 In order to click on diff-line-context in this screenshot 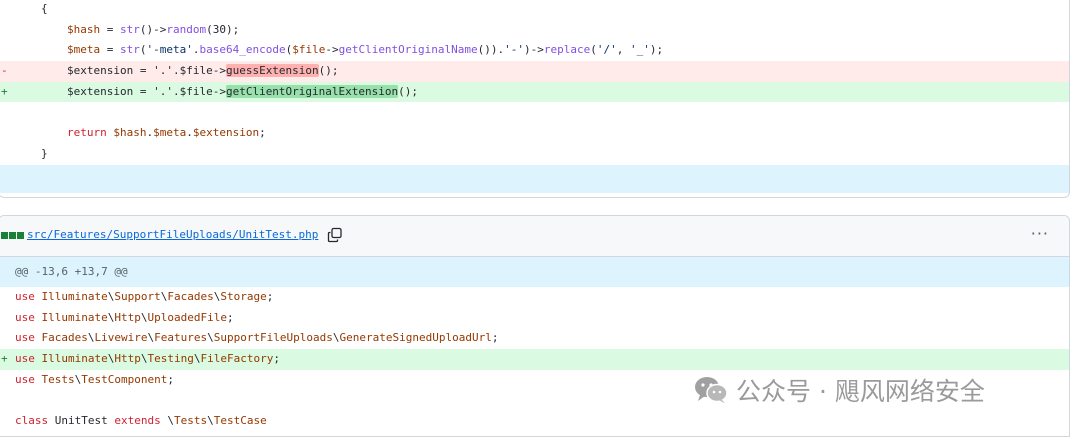, I will do `click(534, 112)`.